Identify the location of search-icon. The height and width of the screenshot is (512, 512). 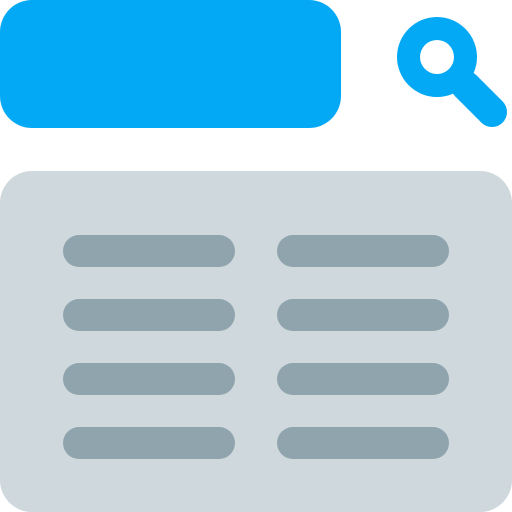
(452, 72).